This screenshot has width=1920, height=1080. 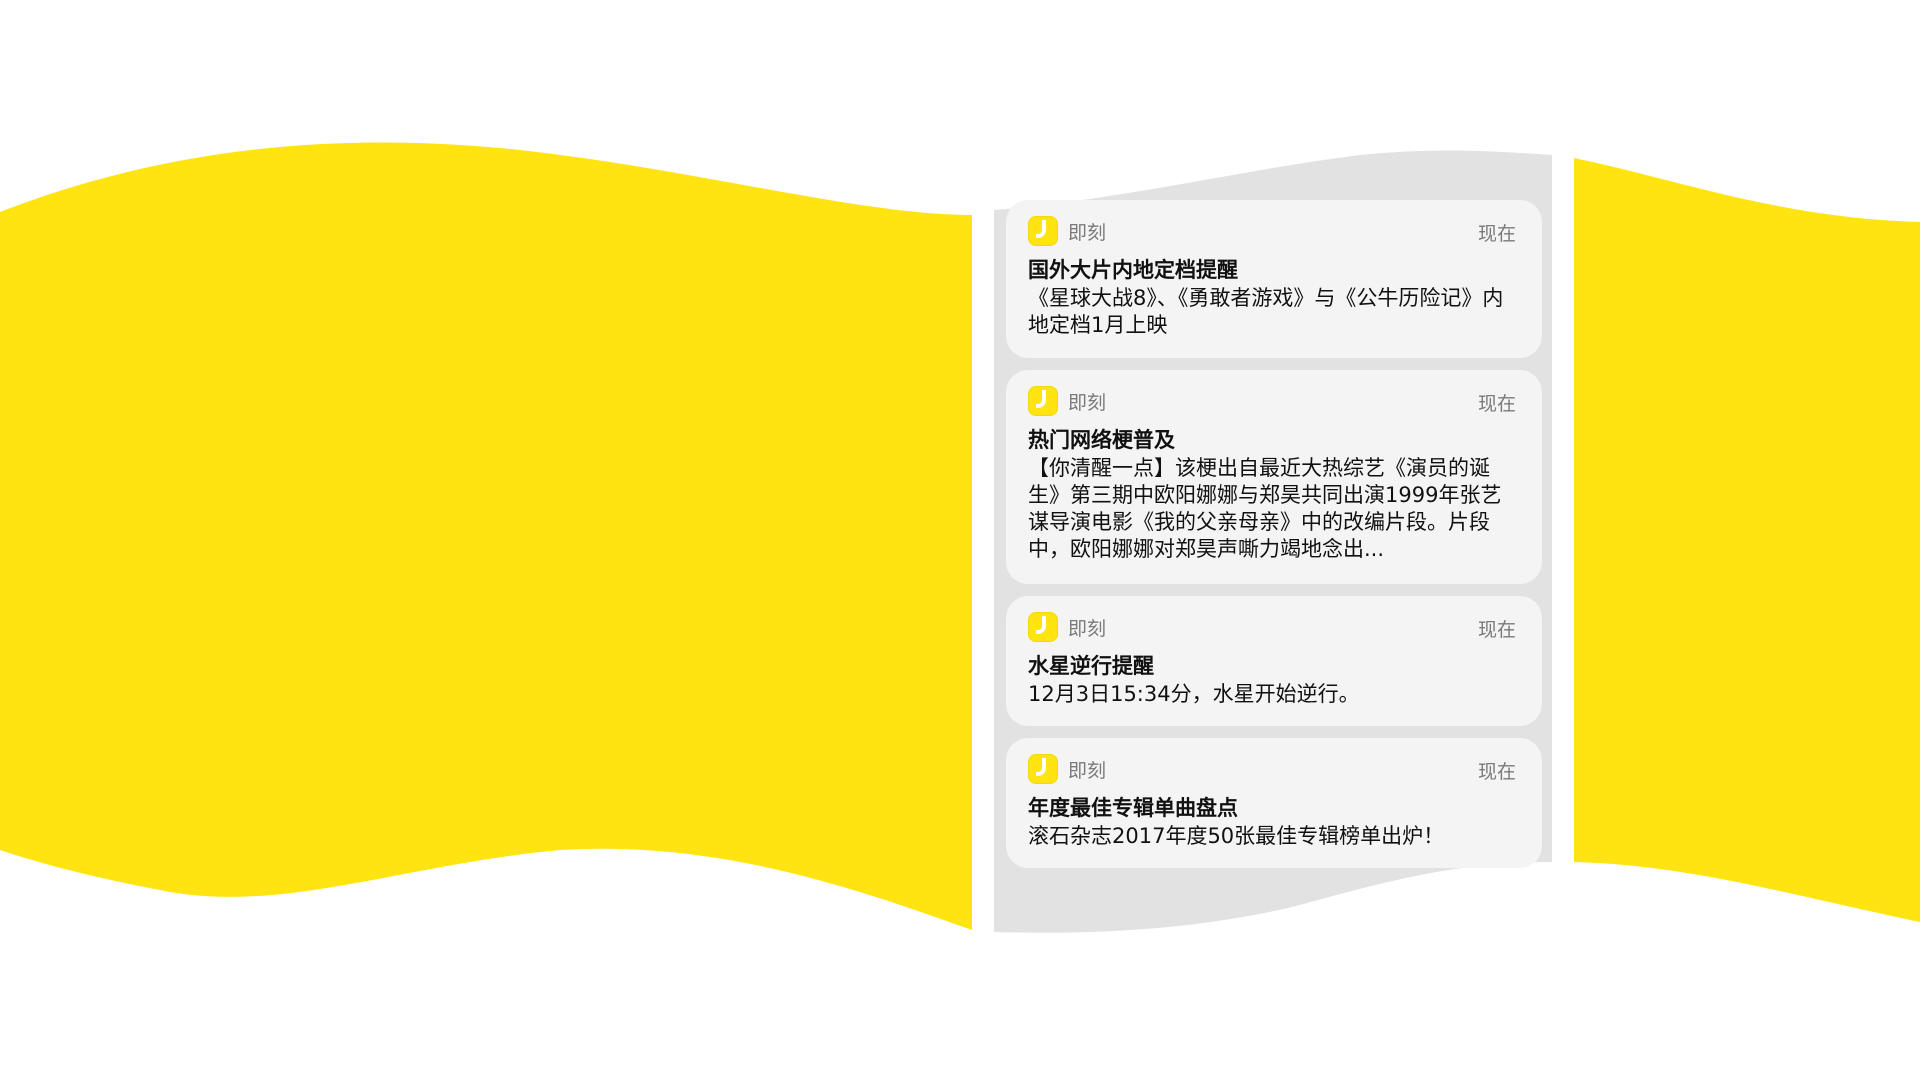 I want to click on notification-body: 12月3日15:34分，水星开始逆行。, so click(x=1194, y=694).